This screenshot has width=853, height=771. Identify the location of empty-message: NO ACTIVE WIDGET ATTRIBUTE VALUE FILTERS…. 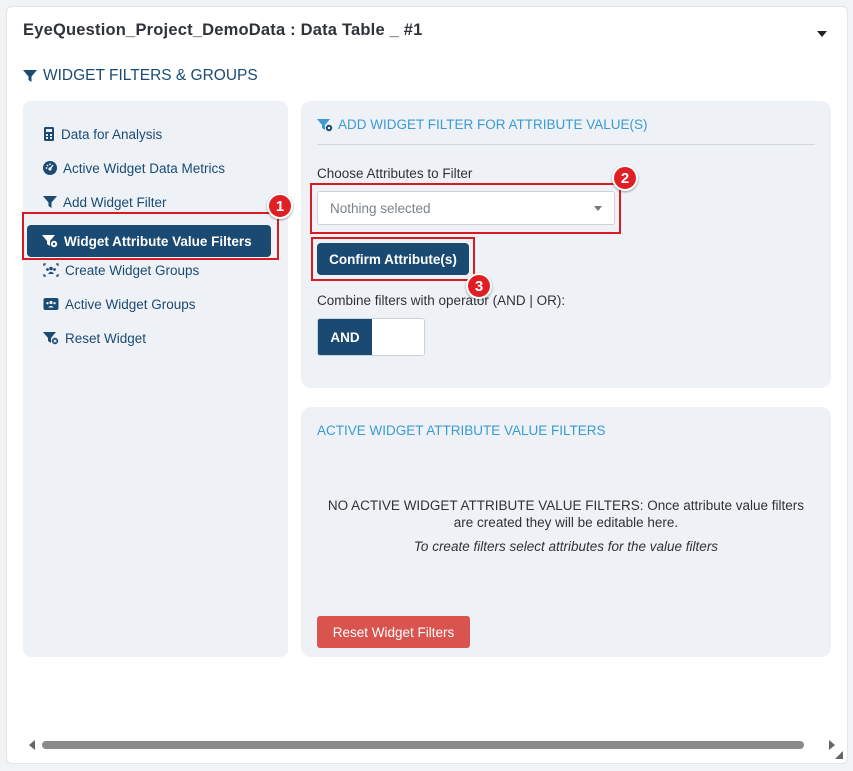
(566, 514).